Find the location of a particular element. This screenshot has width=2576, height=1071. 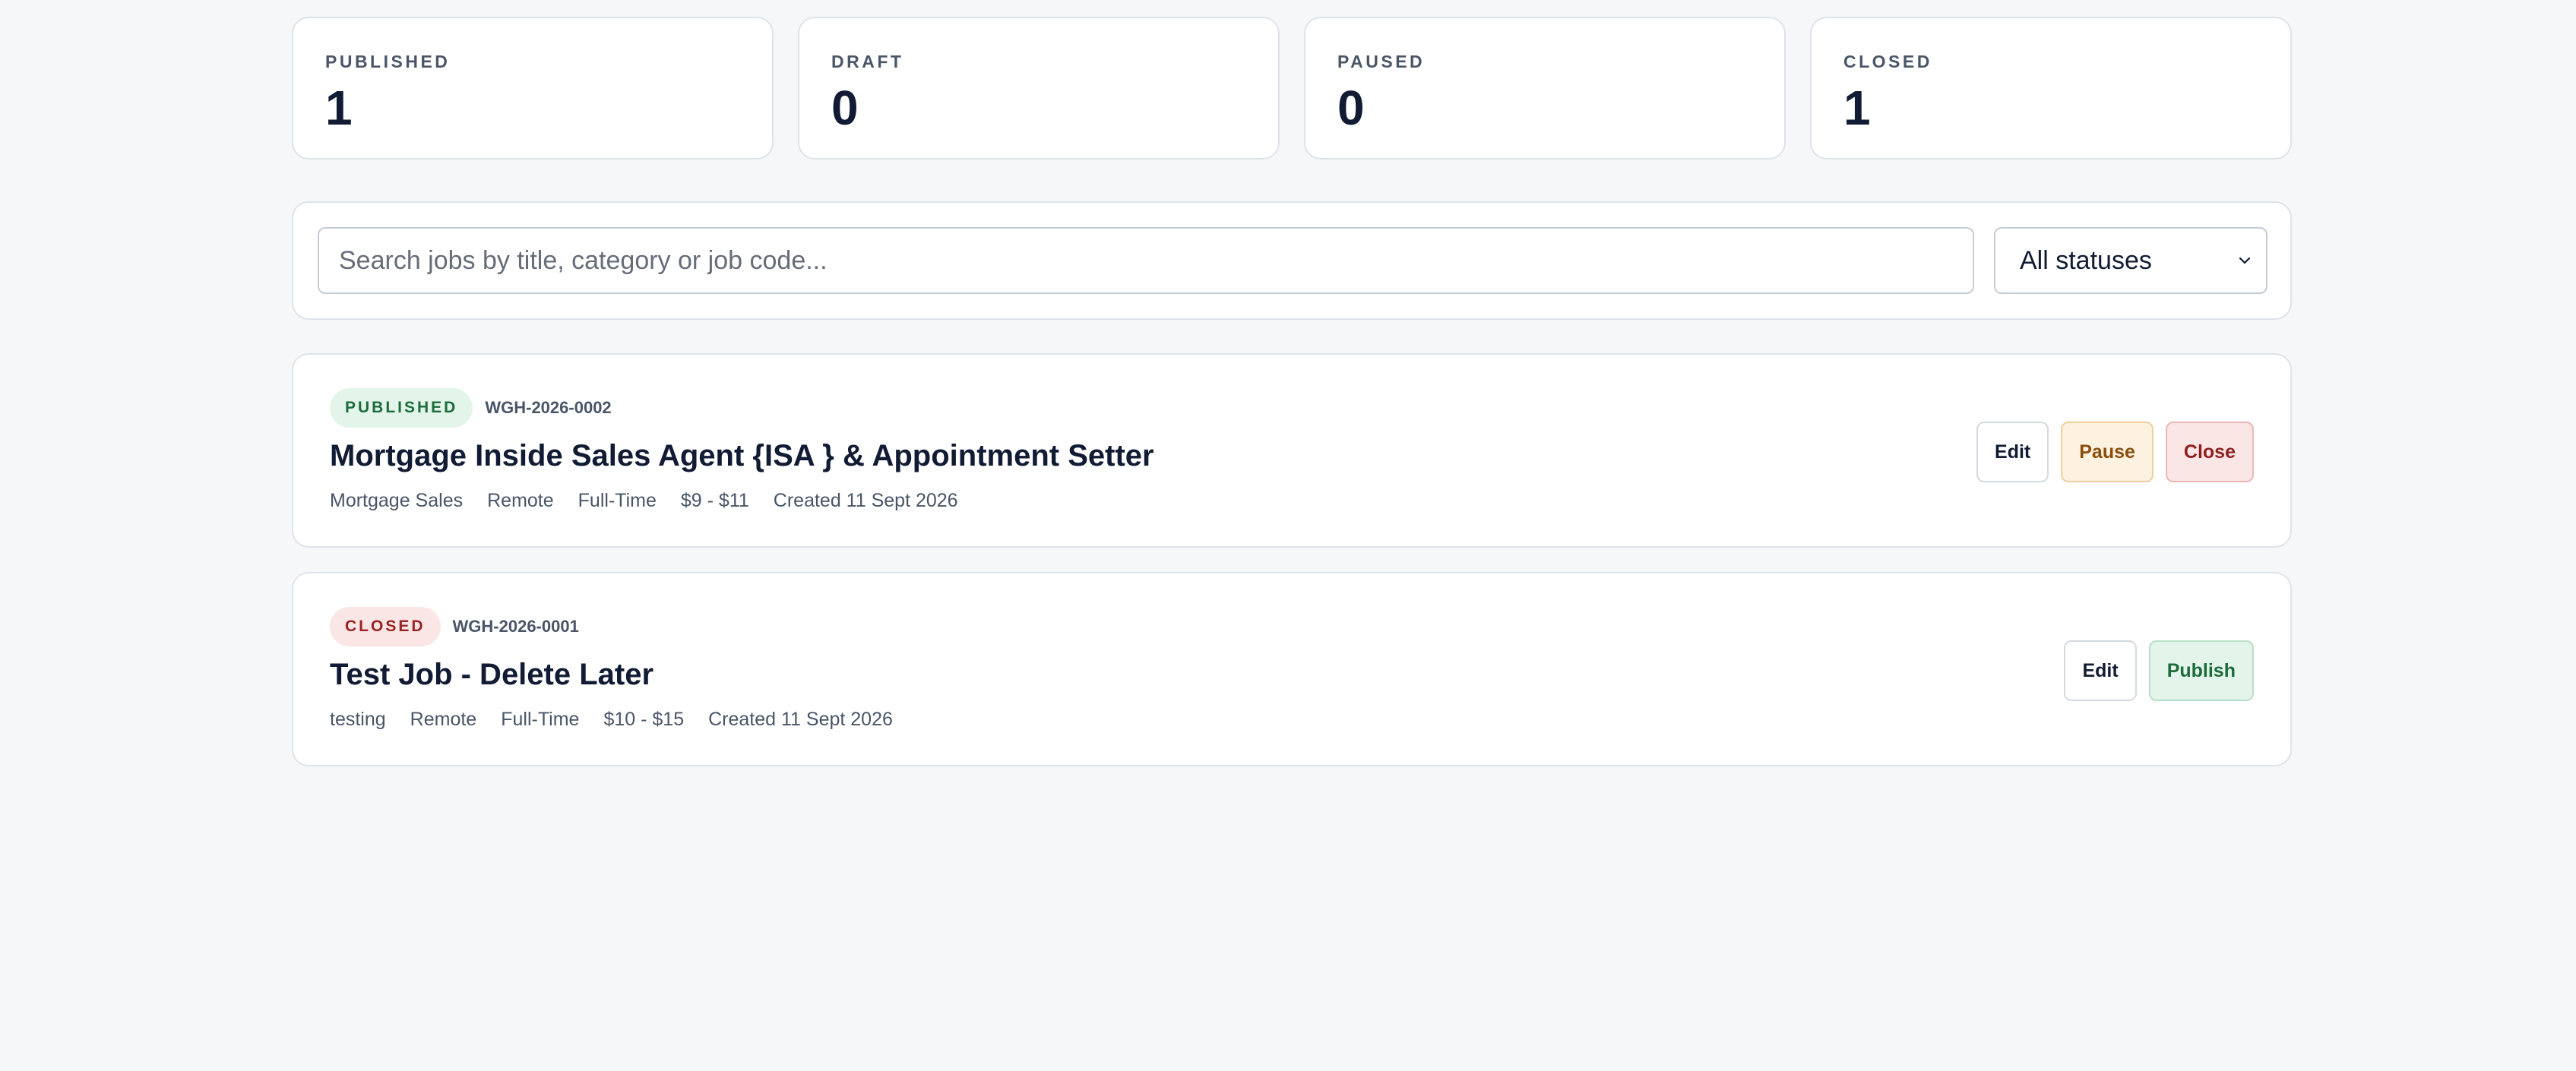

status-filter-value: All statuses is located at coordinates (2086, 260).